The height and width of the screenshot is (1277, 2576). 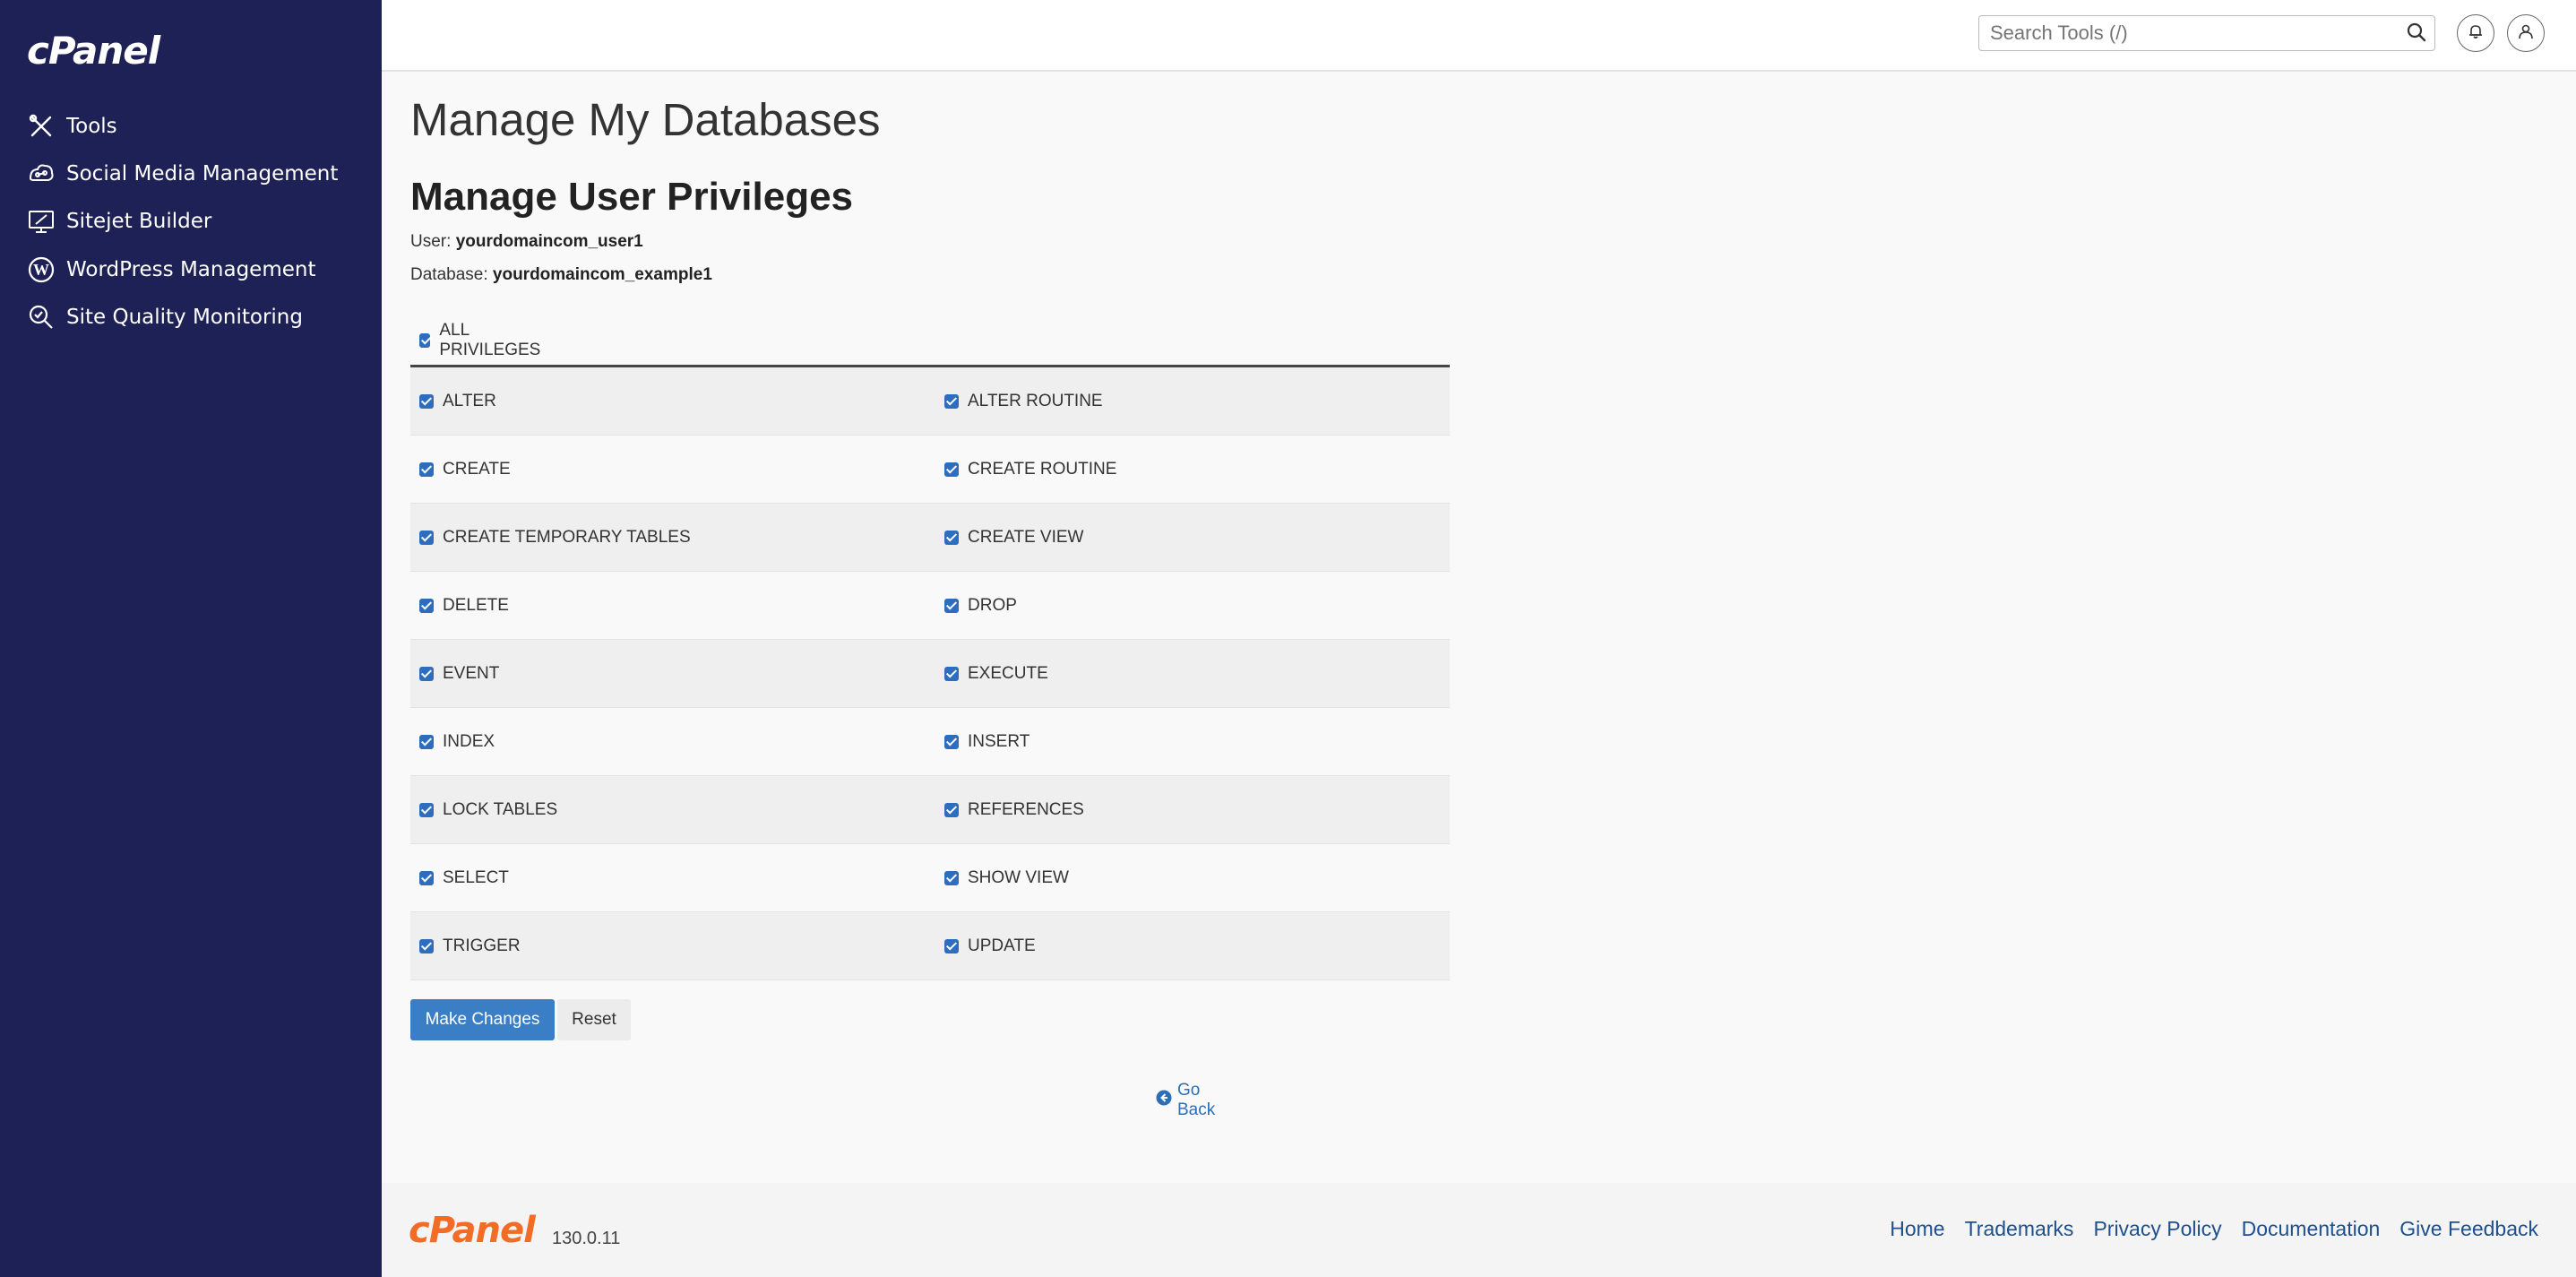 I want to click on user-label: User:, so click(x=431, y=241).